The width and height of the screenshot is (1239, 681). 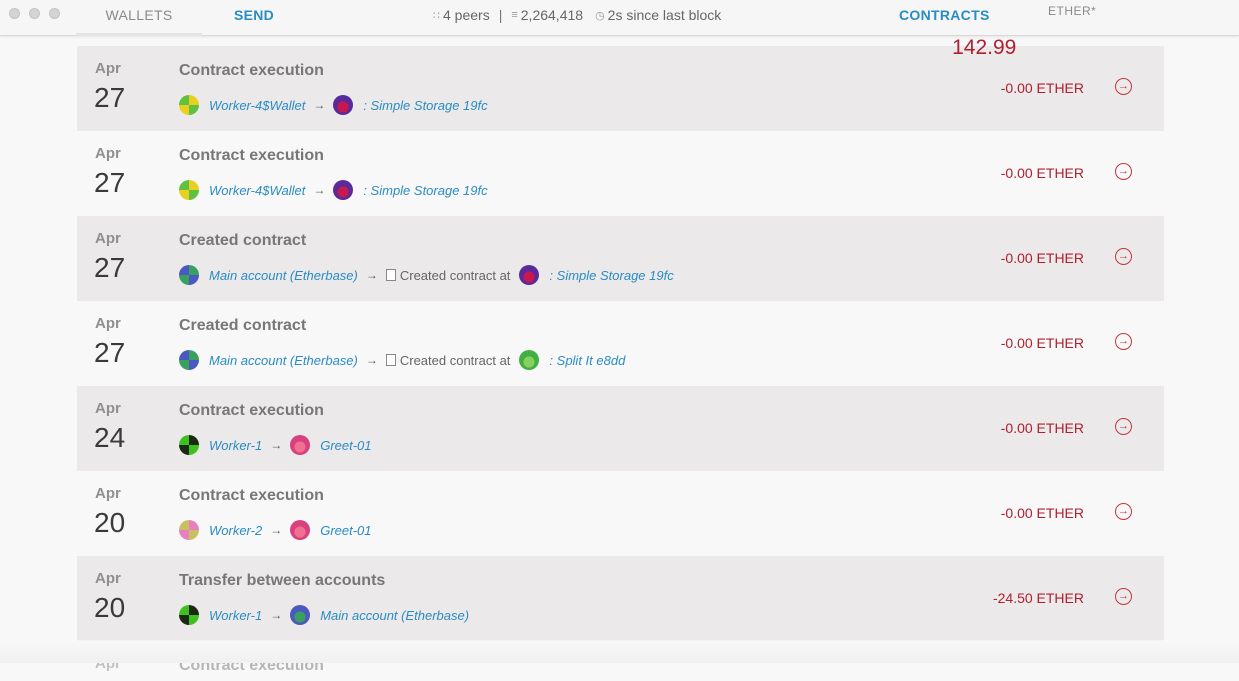 What do you see at coordinates (664, 15) in the screenshot?
I see `last-block-time: 2s since last block` at bounding box center [664, 15].